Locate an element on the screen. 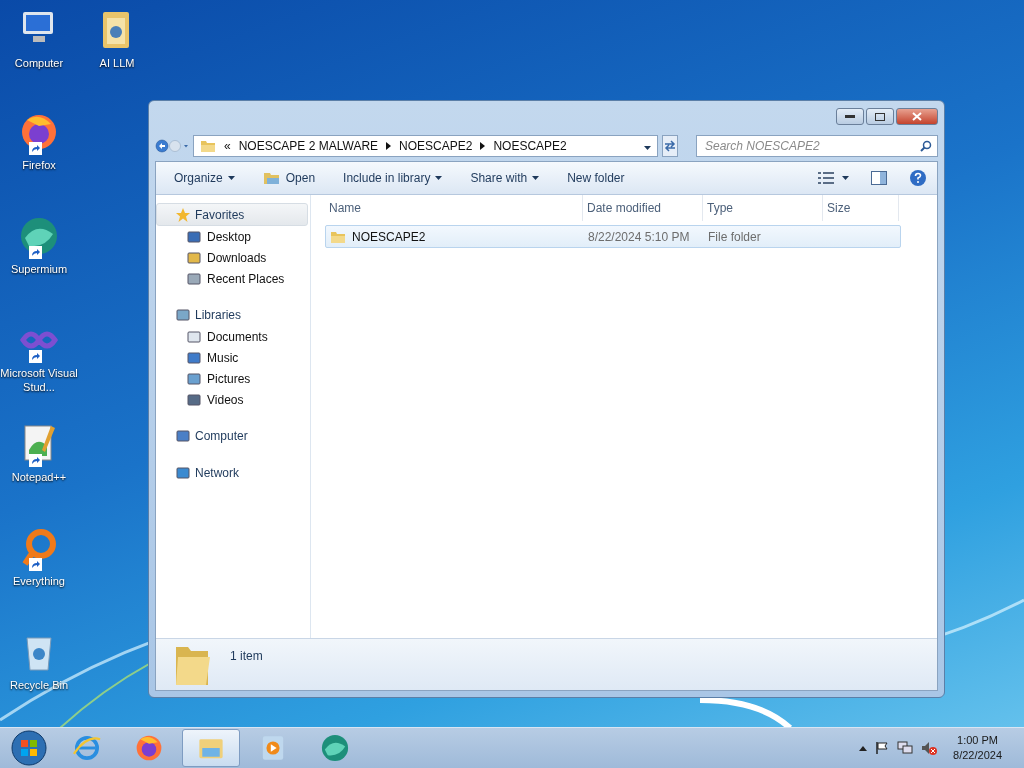 This screenshot has height=768, width=1024. address-bar: « NOESCAPE 2 MALWARE NOESCAPE2 NOESCAPE2 is located at coordinates (425, 146).